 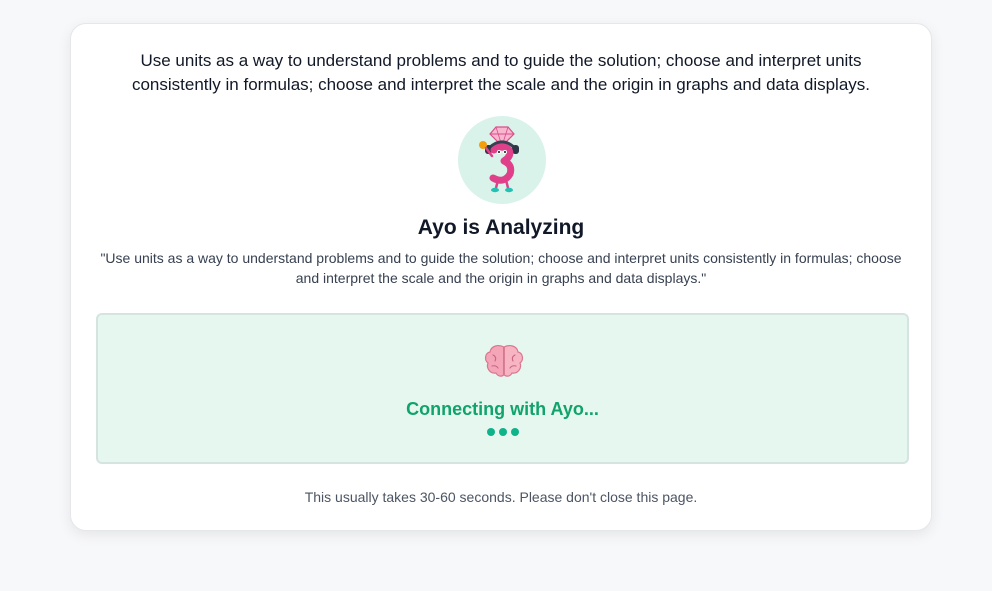 I want to click on page-title: Ayo is Analyzing, so click(x=501, y=227).